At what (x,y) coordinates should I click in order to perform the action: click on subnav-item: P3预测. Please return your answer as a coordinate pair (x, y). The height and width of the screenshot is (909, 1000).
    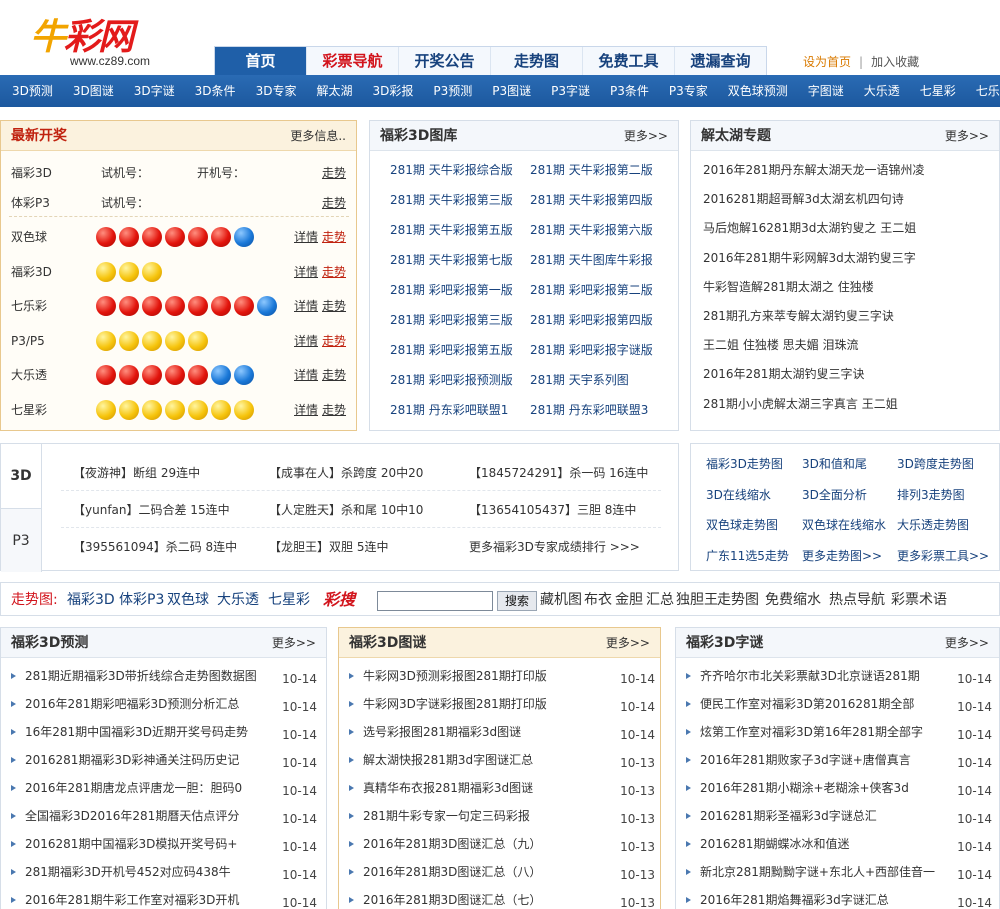
    Looking at the image, I should click on (452, 91).